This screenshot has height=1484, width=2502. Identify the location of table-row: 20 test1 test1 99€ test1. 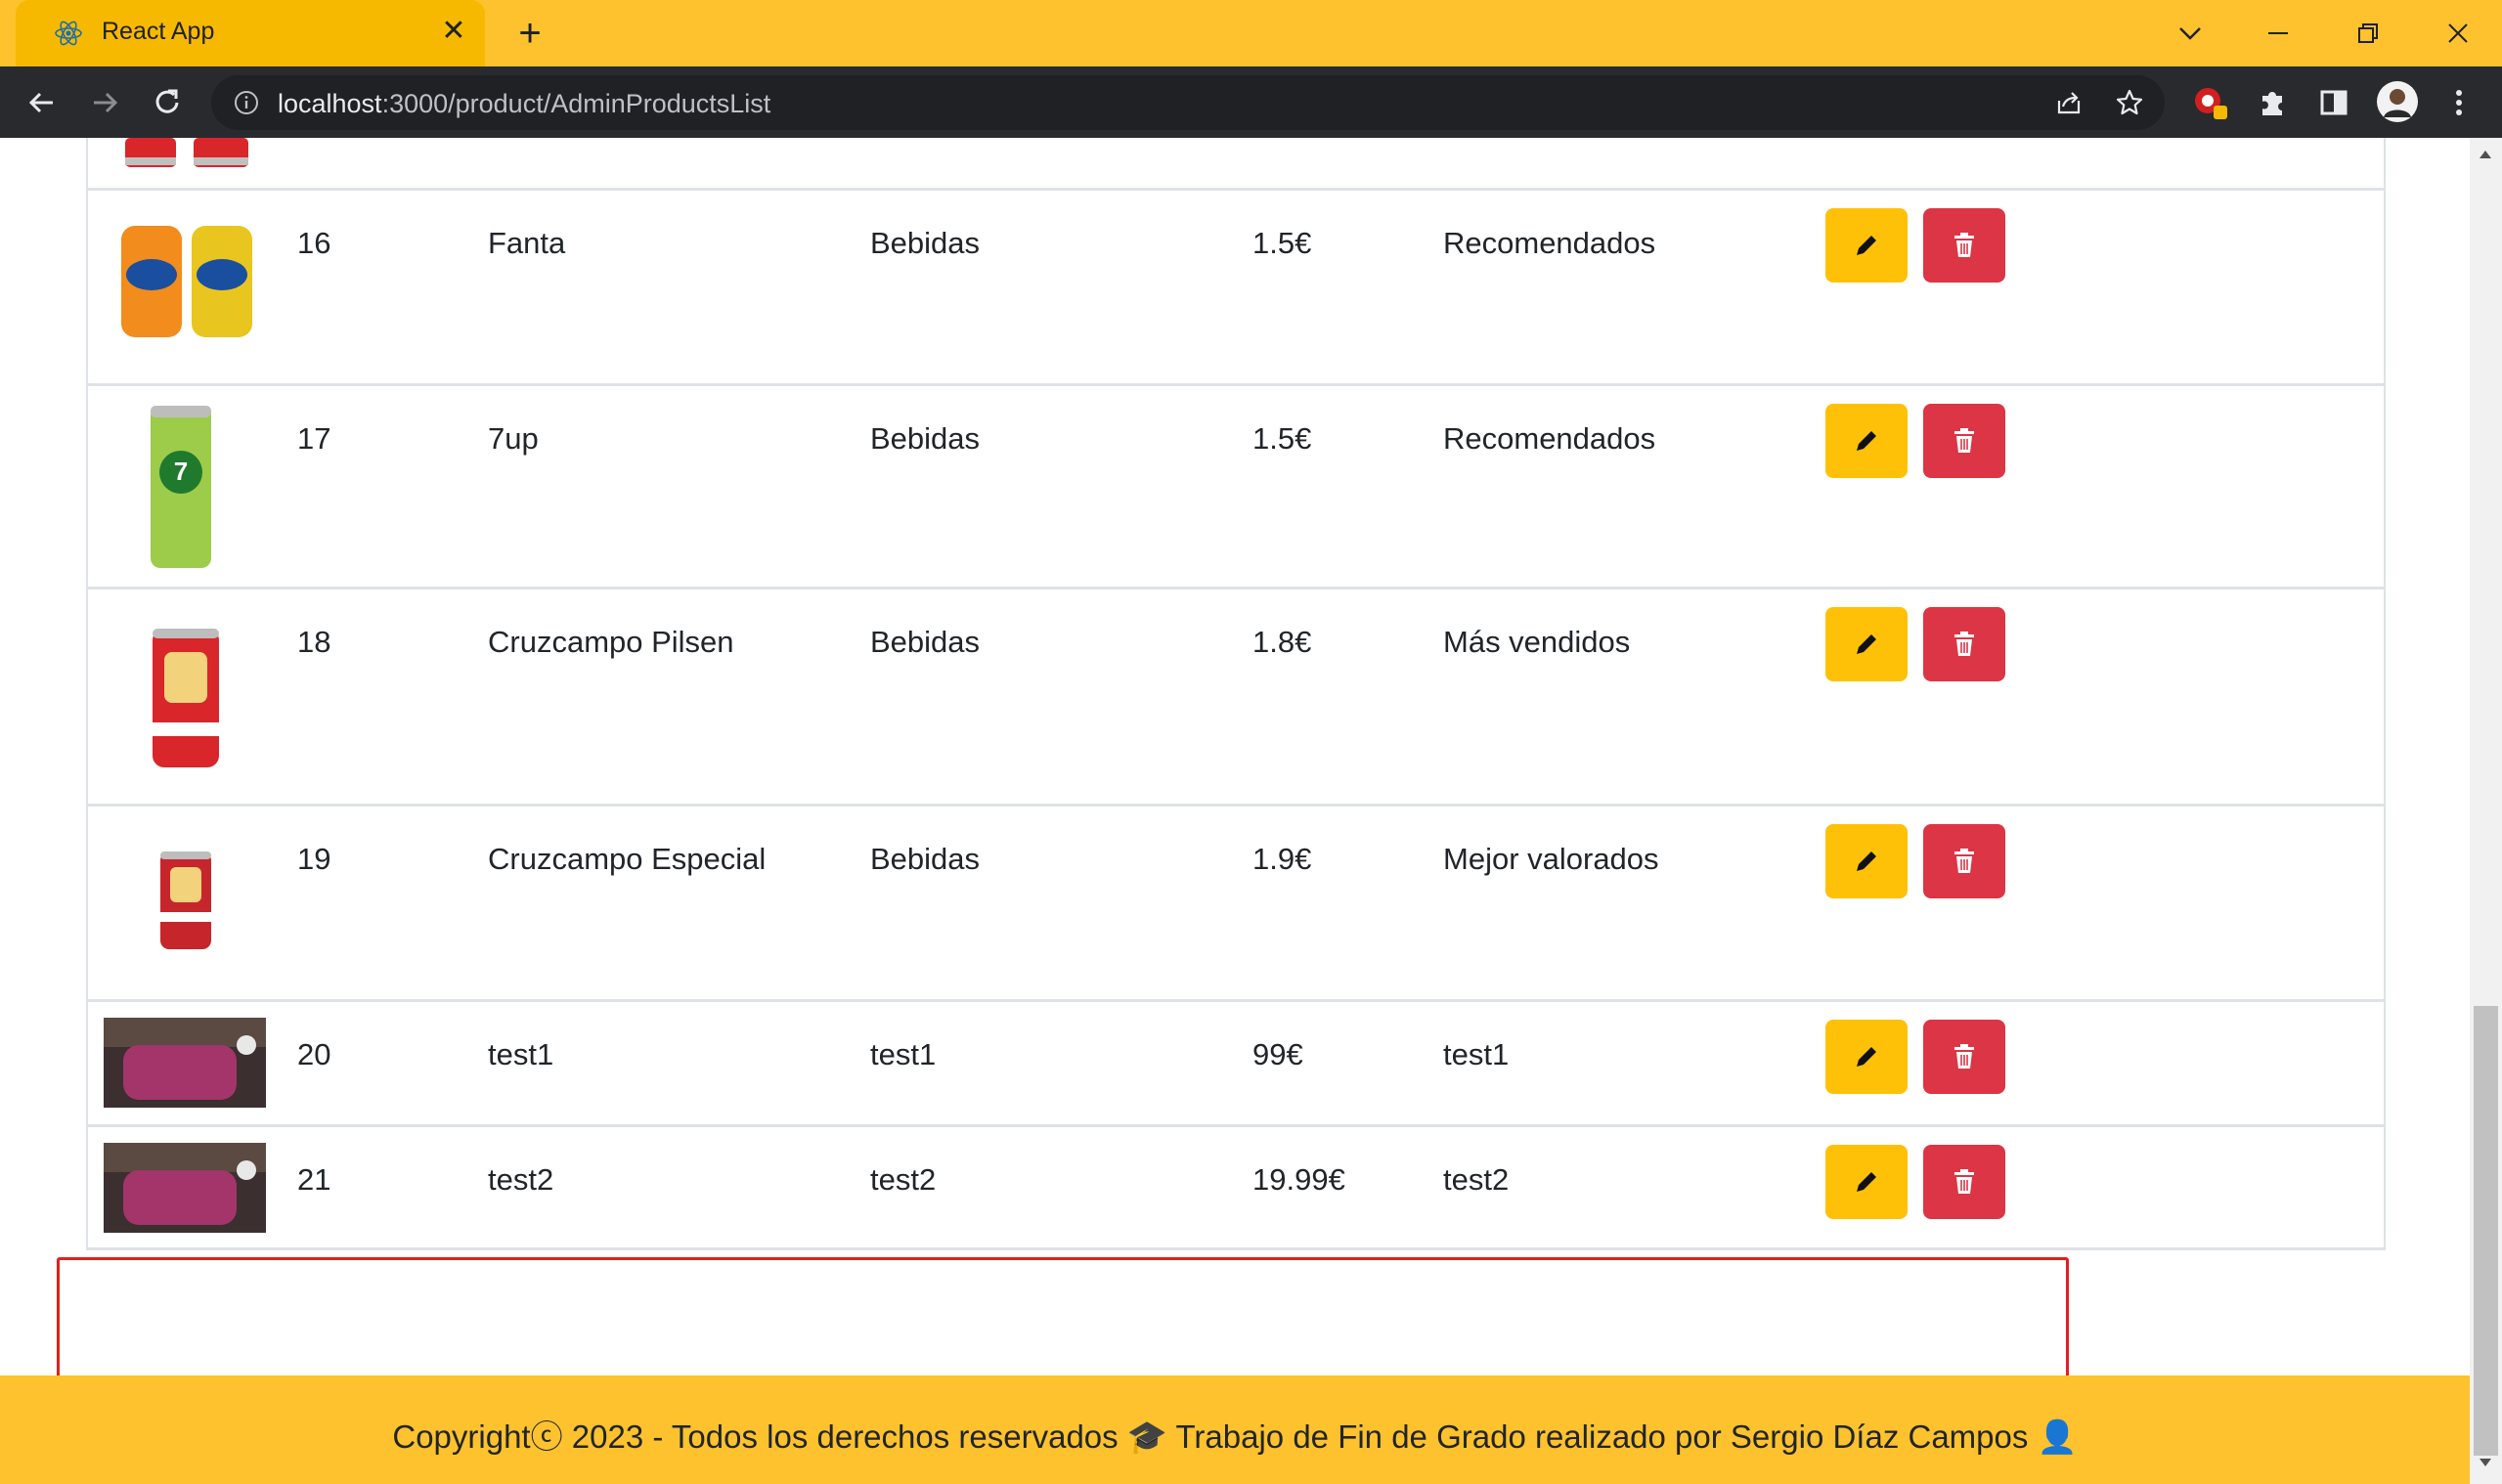
(1236, 1064).